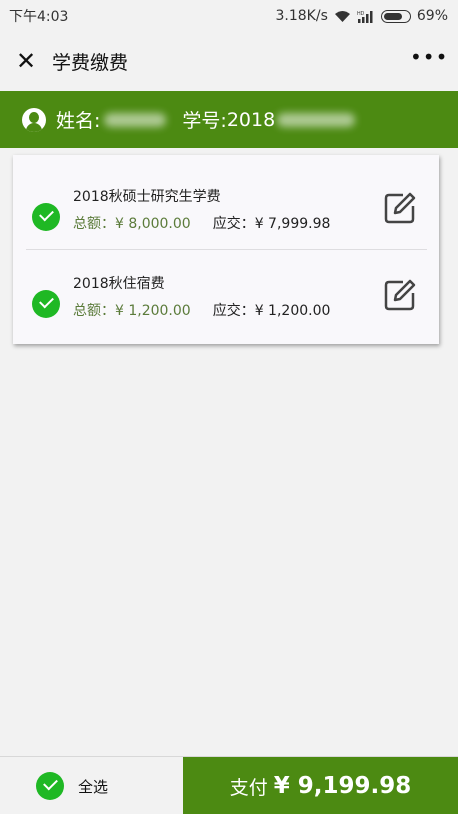 The width and height of the screenshot is (458, 814). Describe the element at coordinates (226, 295) in the screenshot. I see `fee-item: 2018秋住宿费 总额：¥ 1,200.00 应交：¥ 1,200.00` at that location.